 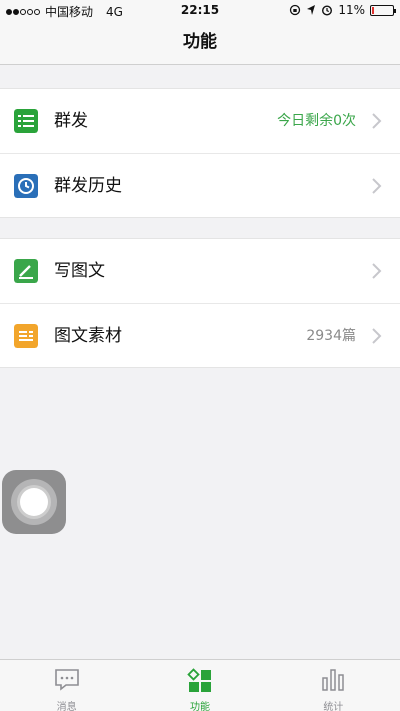 I want to click on menu-item-label: 写图文, so click(x=79, y=271).